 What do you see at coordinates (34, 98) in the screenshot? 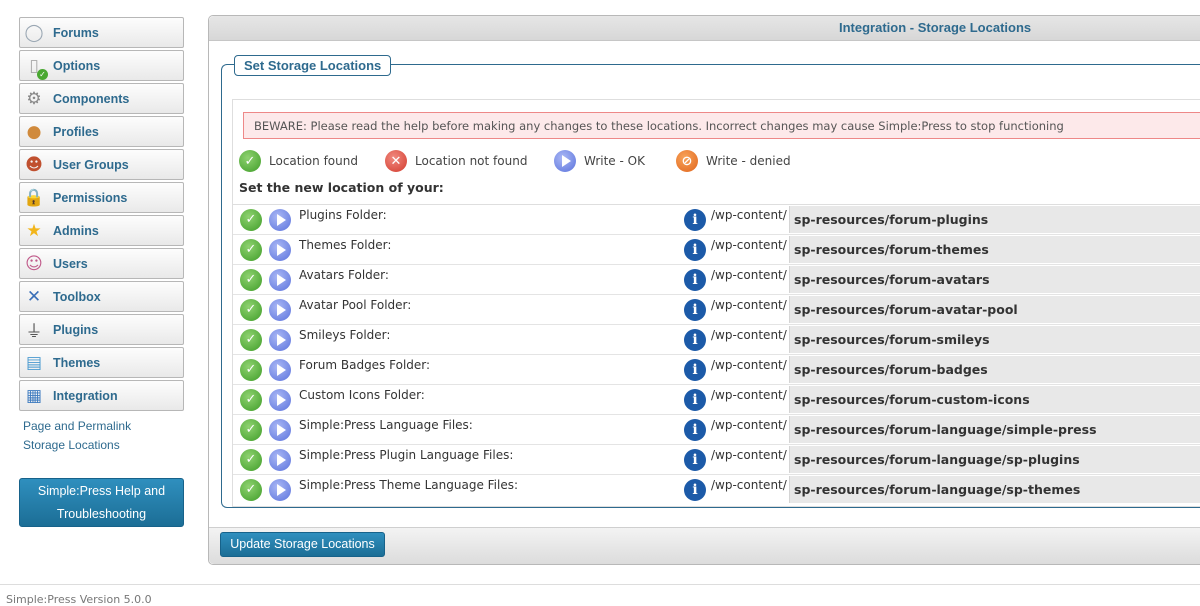
I see `components-icon: ⚙` at bounding box center [34, 98].